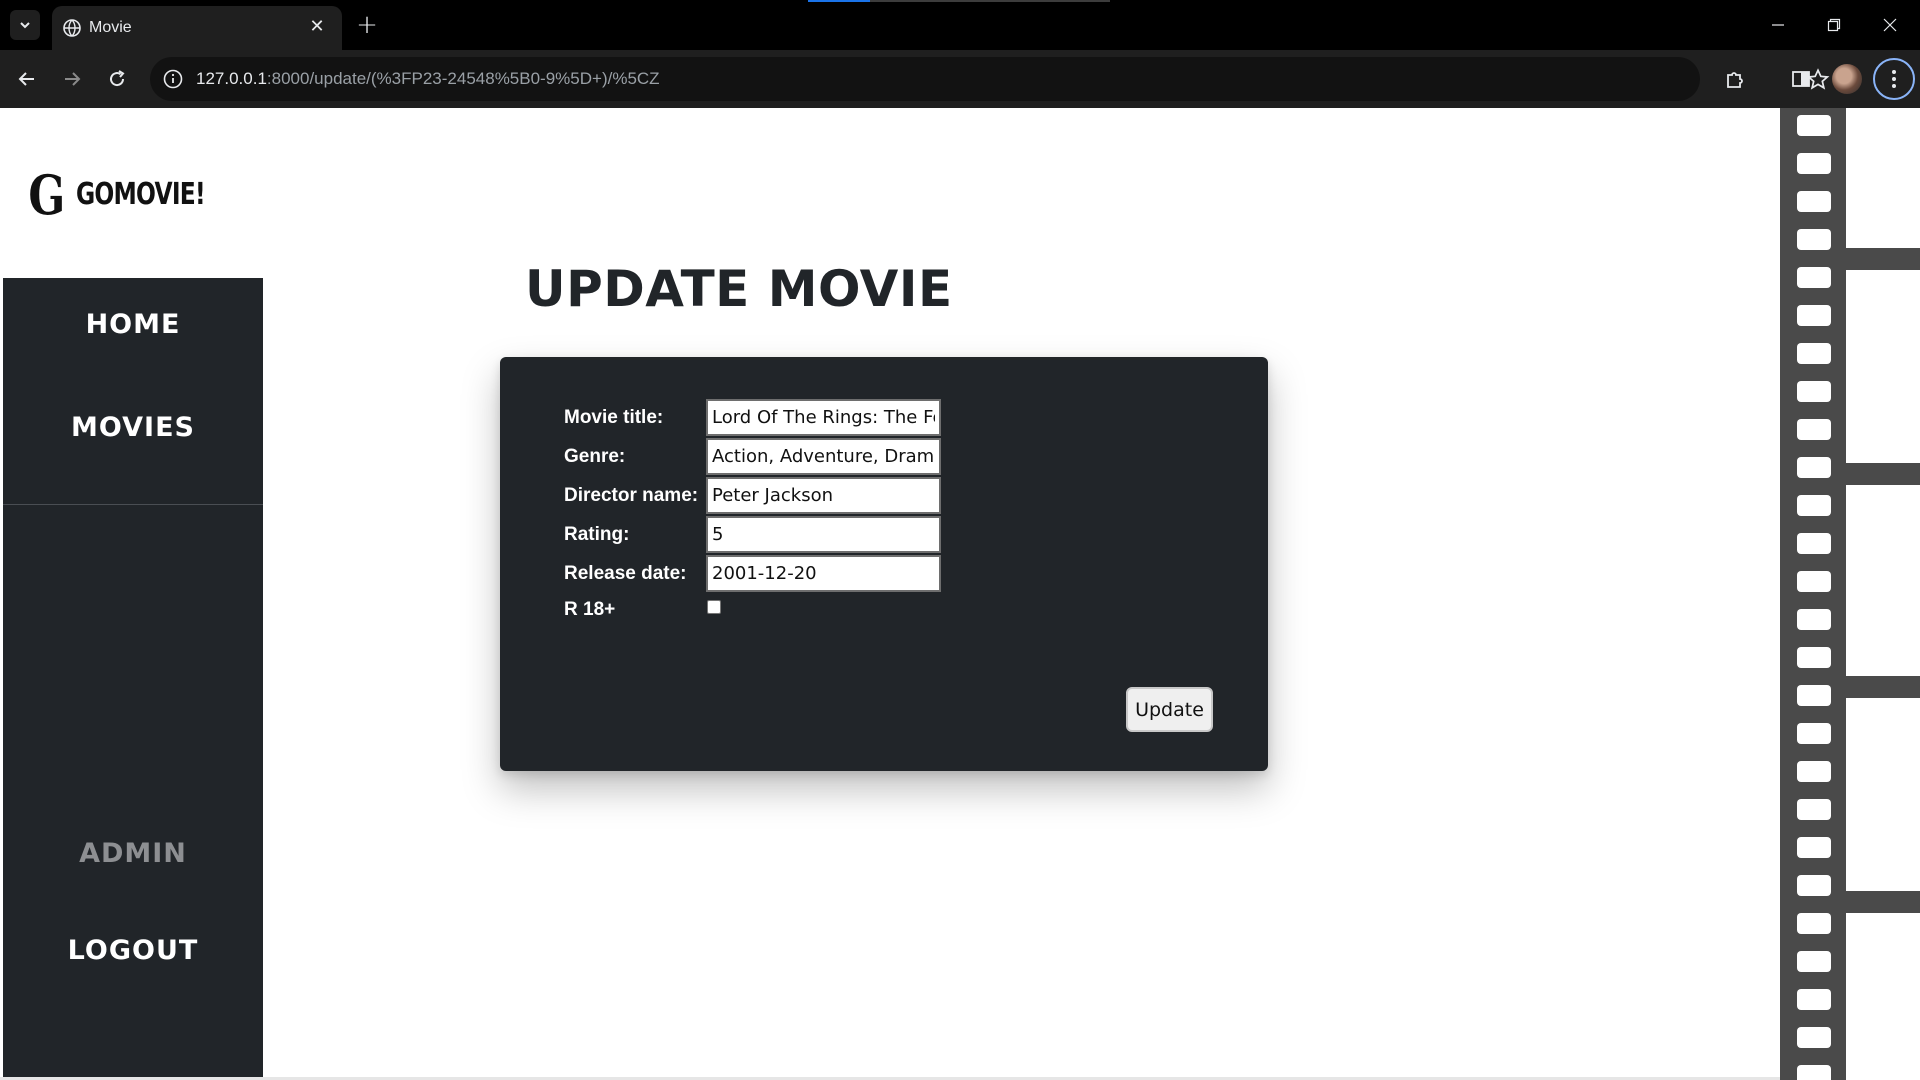 The width and height of the screenshot is (1920, 1080). I want to click on restore-window-button, so click(1834, 25).